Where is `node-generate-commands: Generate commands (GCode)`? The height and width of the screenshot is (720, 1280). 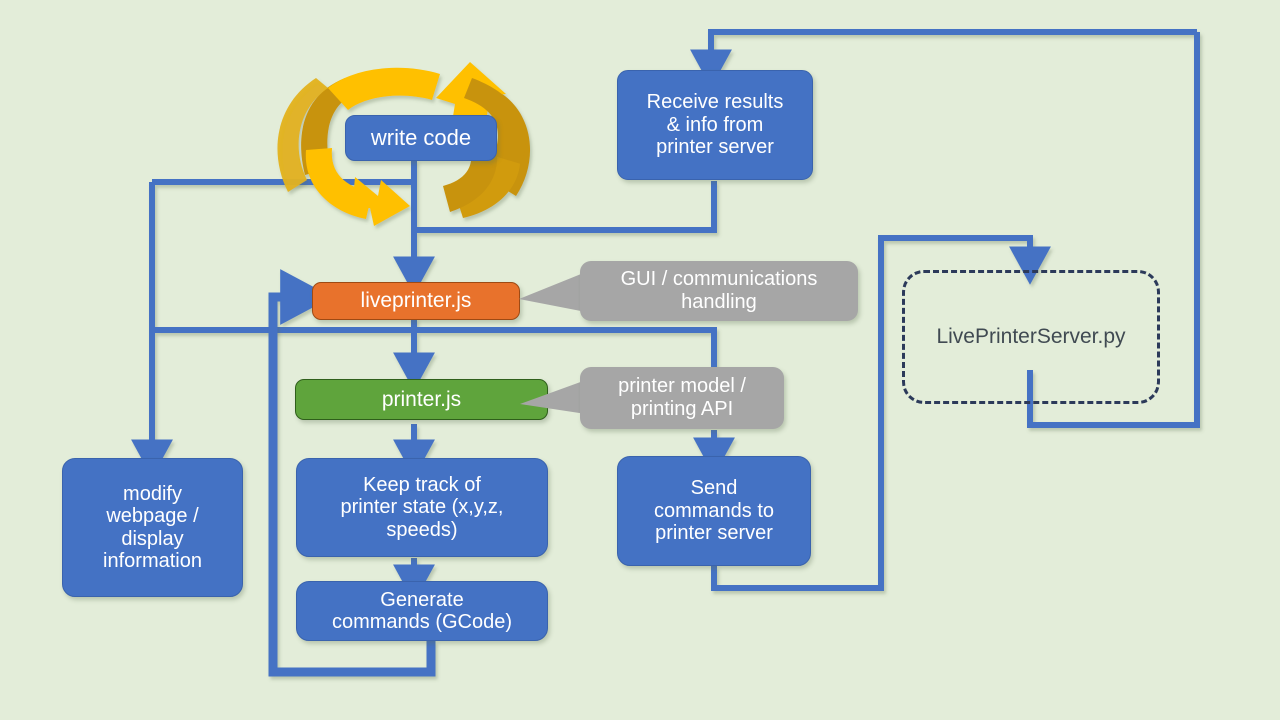 node-generate-commands: Generate commands (GCode) is located at coordinates (422, 611).